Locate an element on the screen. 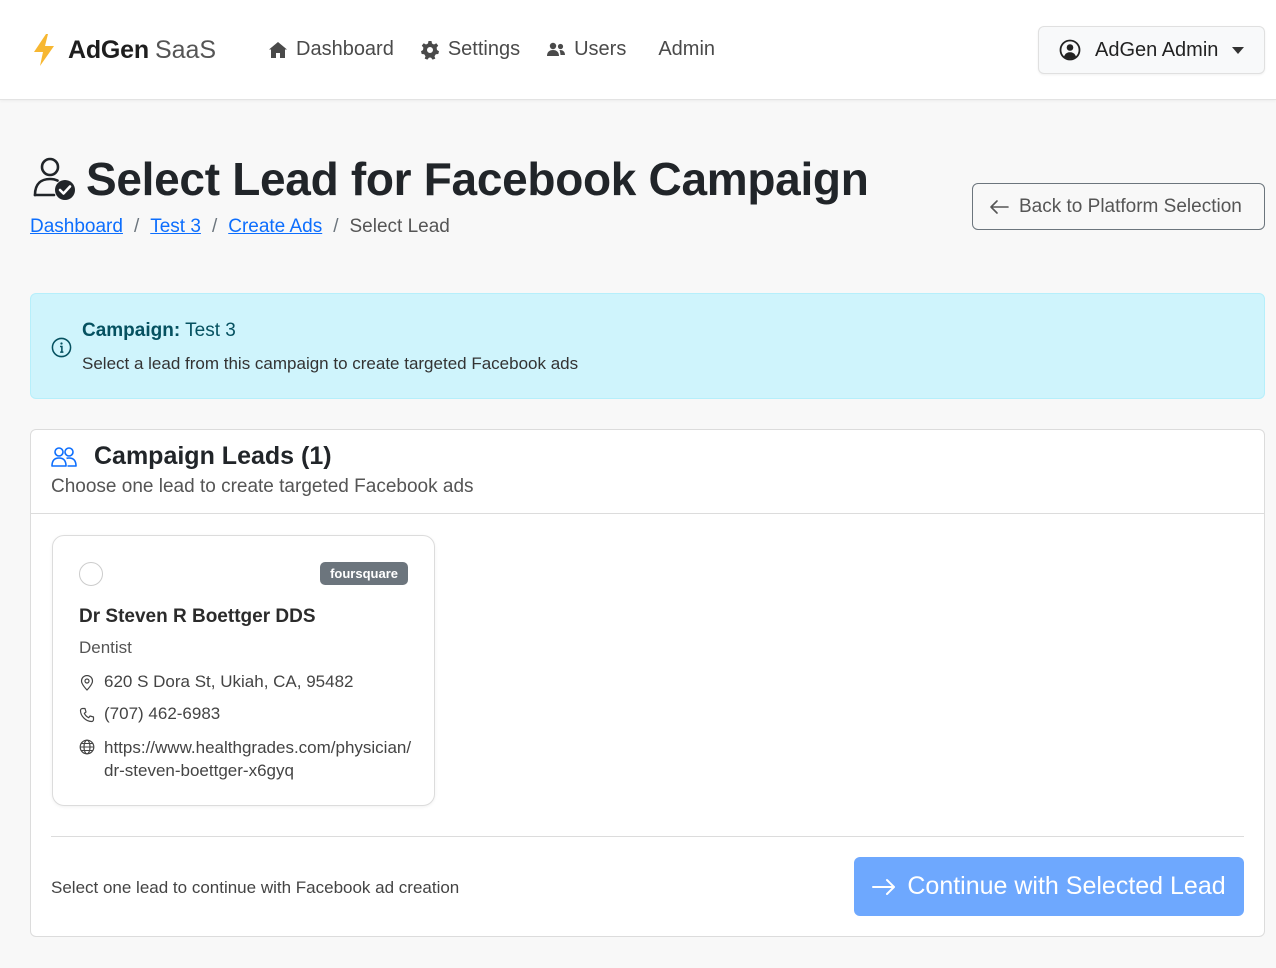  nav-links: Dashboard Settings Users Admin is located at coordinates (504, 49).